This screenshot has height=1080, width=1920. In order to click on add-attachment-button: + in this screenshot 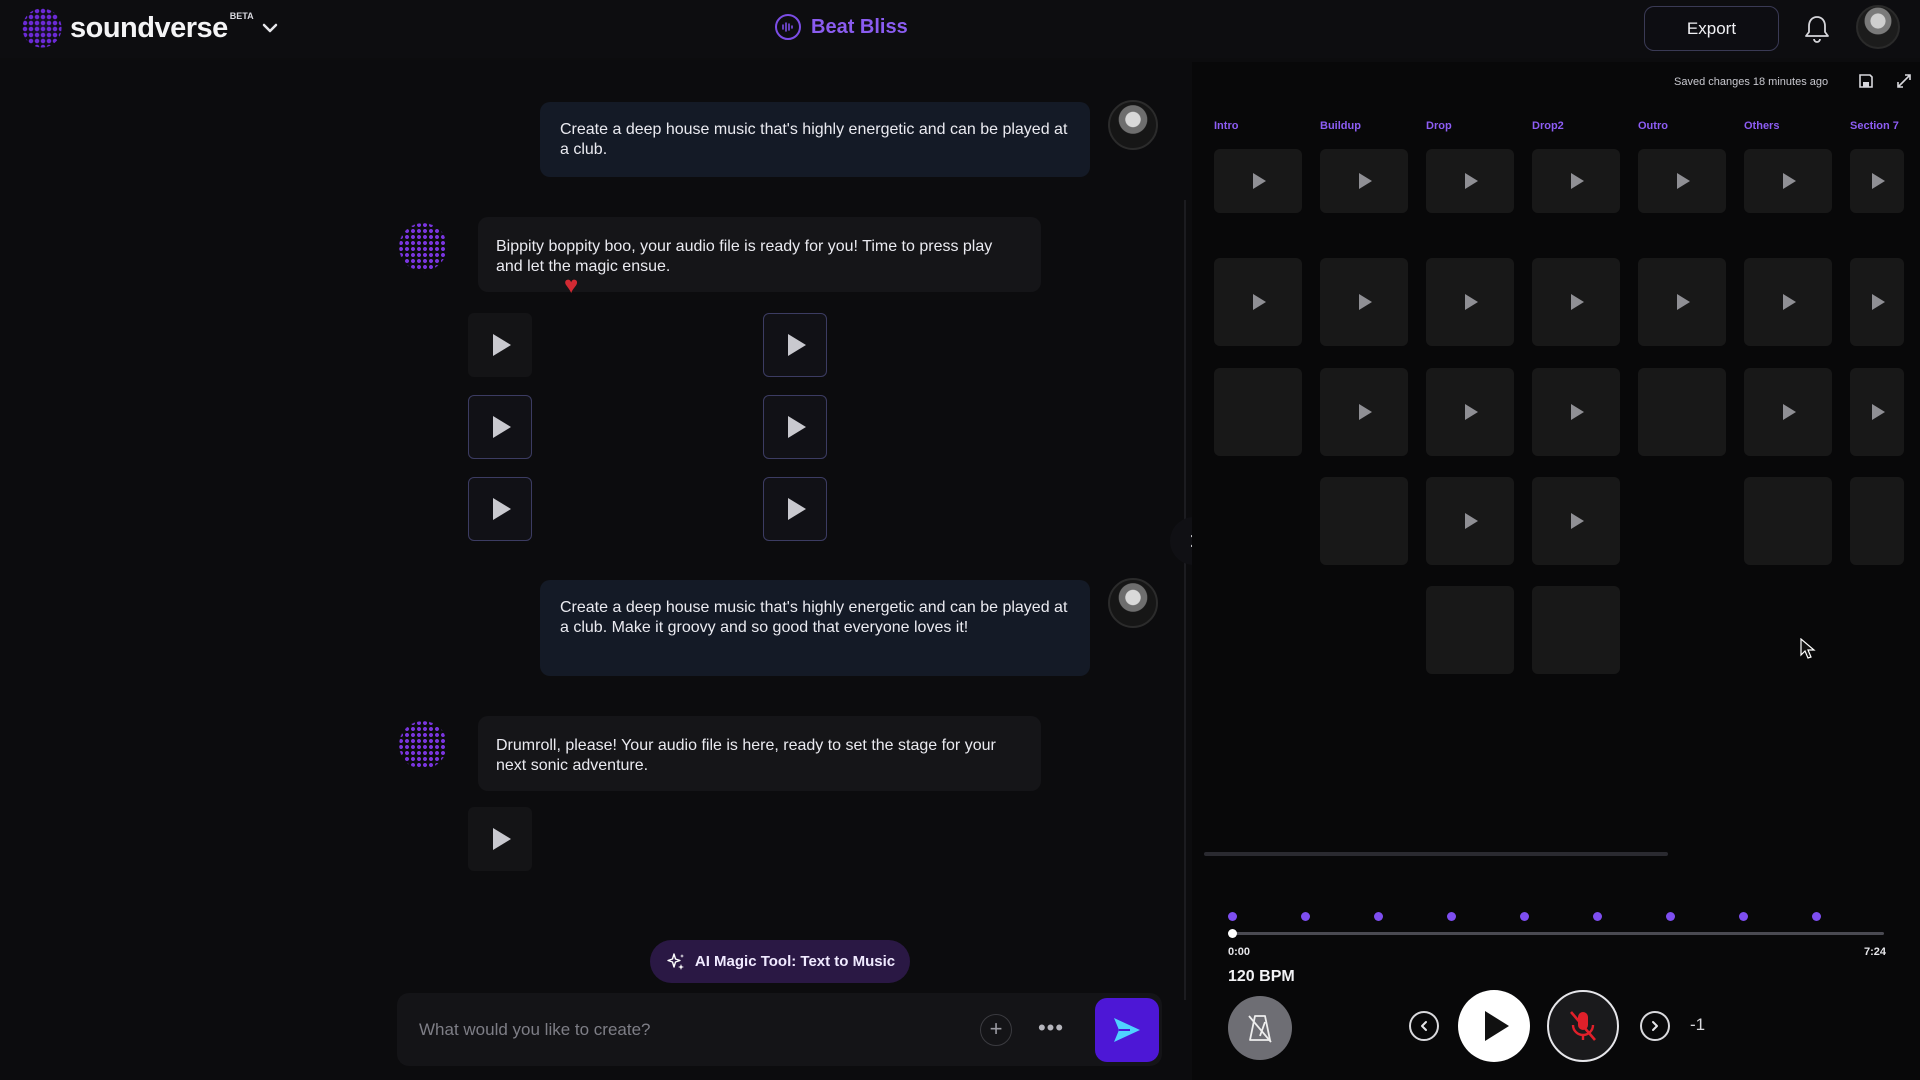, I will do `click(996, 1030)`.